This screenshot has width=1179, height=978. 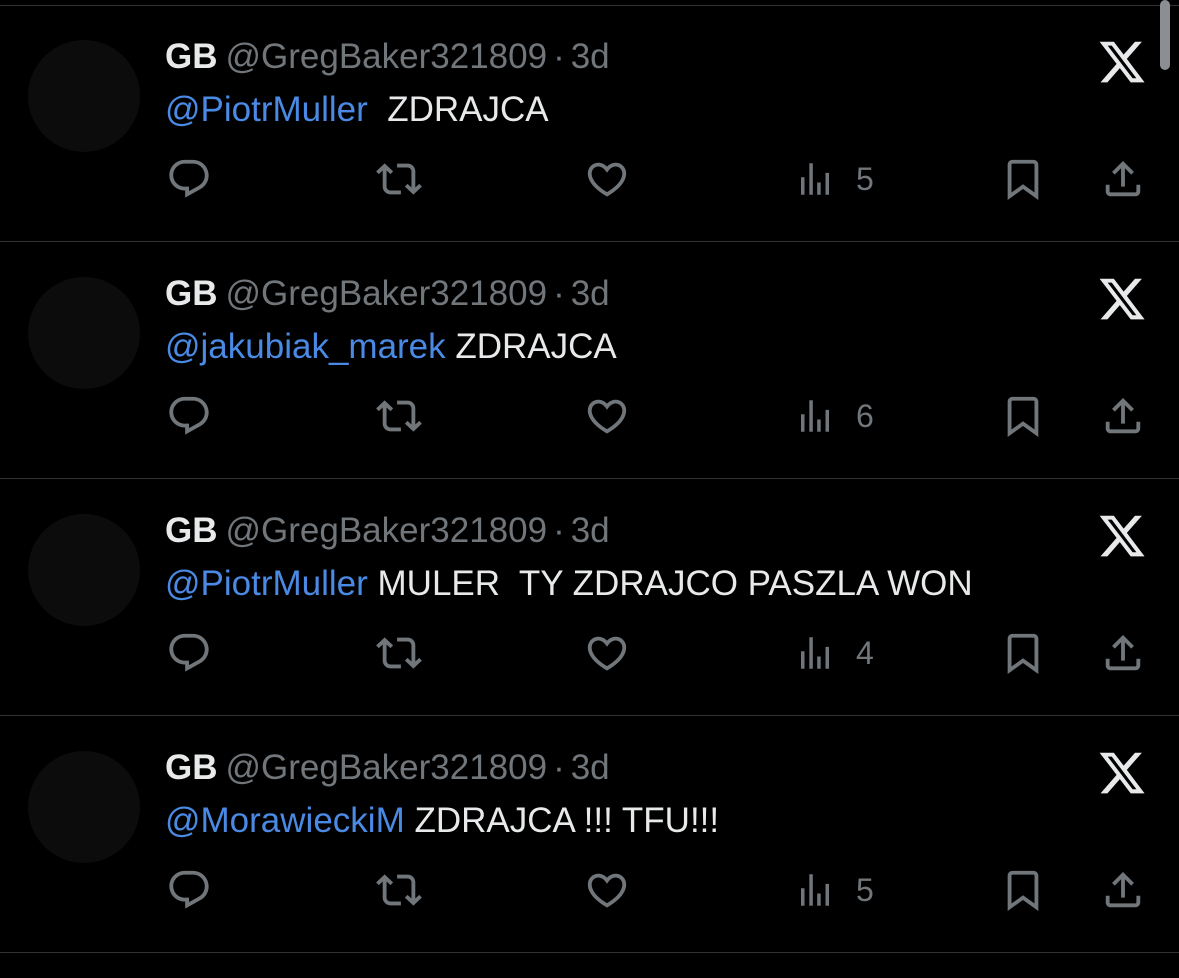 What do you see at coordinates (285, 820) in the screenshot?
I see `mention-link: @MorawieckiM` at bounding box center [285, 820].